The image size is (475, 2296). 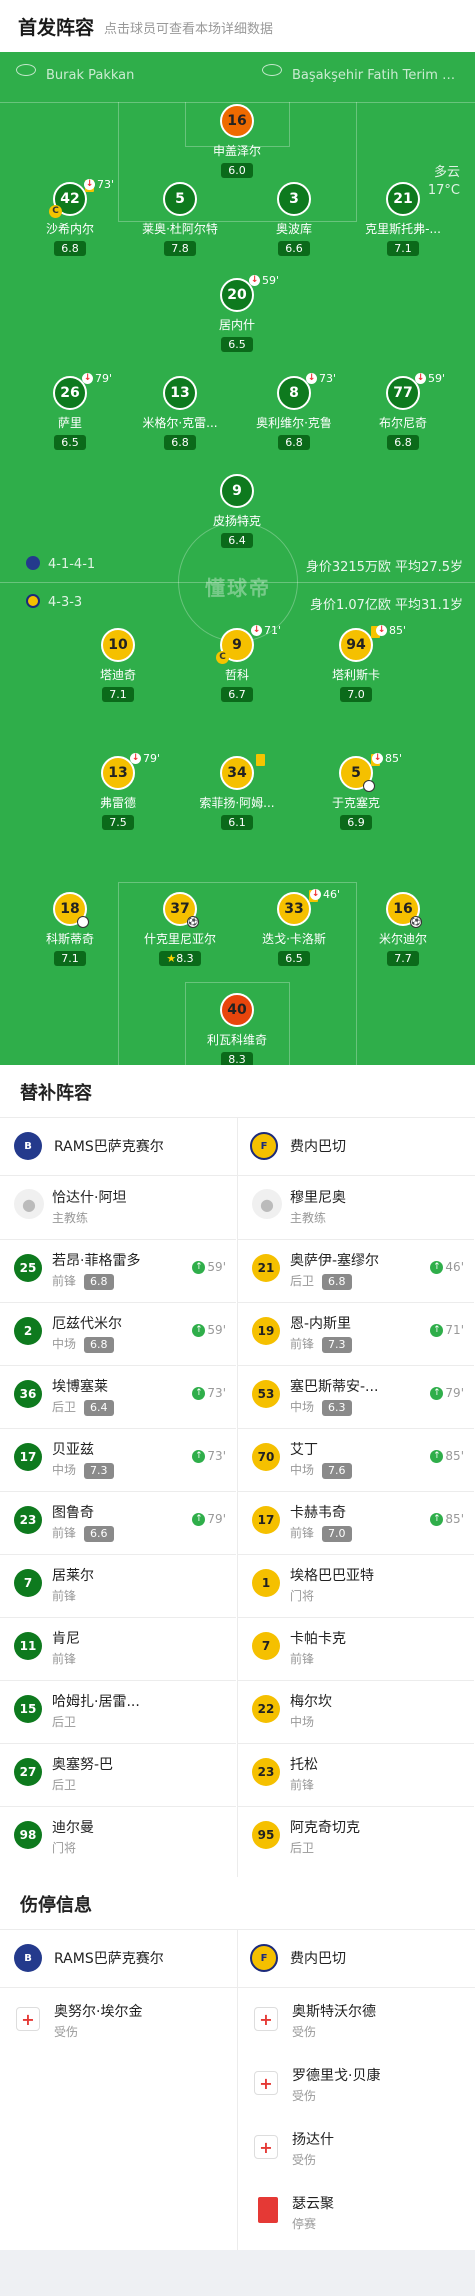 I want to click on star-icon: ★, so click(x=171, y=958).